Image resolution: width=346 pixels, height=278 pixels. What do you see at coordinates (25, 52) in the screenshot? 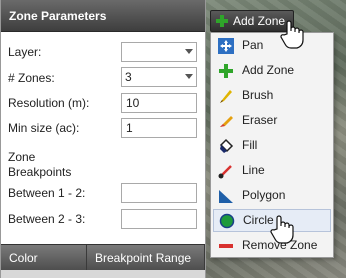
I see `layer-label: Layer:` at bounding box center [25, 52].